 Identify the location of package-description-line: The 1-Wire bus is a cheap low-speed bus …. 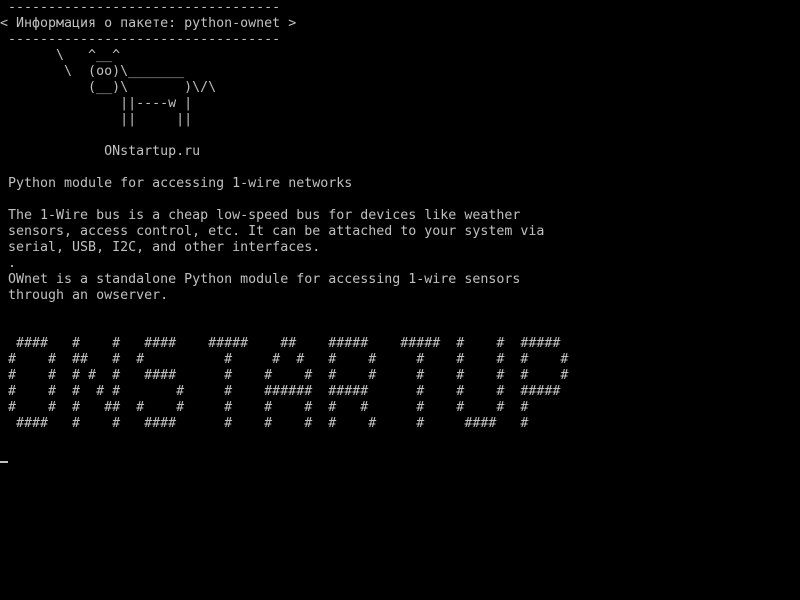
(260, 215).